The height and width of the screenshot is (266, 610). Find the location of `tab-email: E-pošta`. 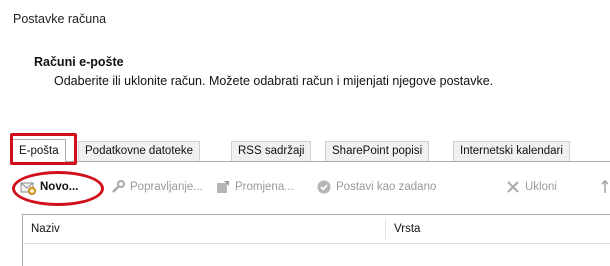

tab-email: E-pošta is located at coordinates (39, 150).